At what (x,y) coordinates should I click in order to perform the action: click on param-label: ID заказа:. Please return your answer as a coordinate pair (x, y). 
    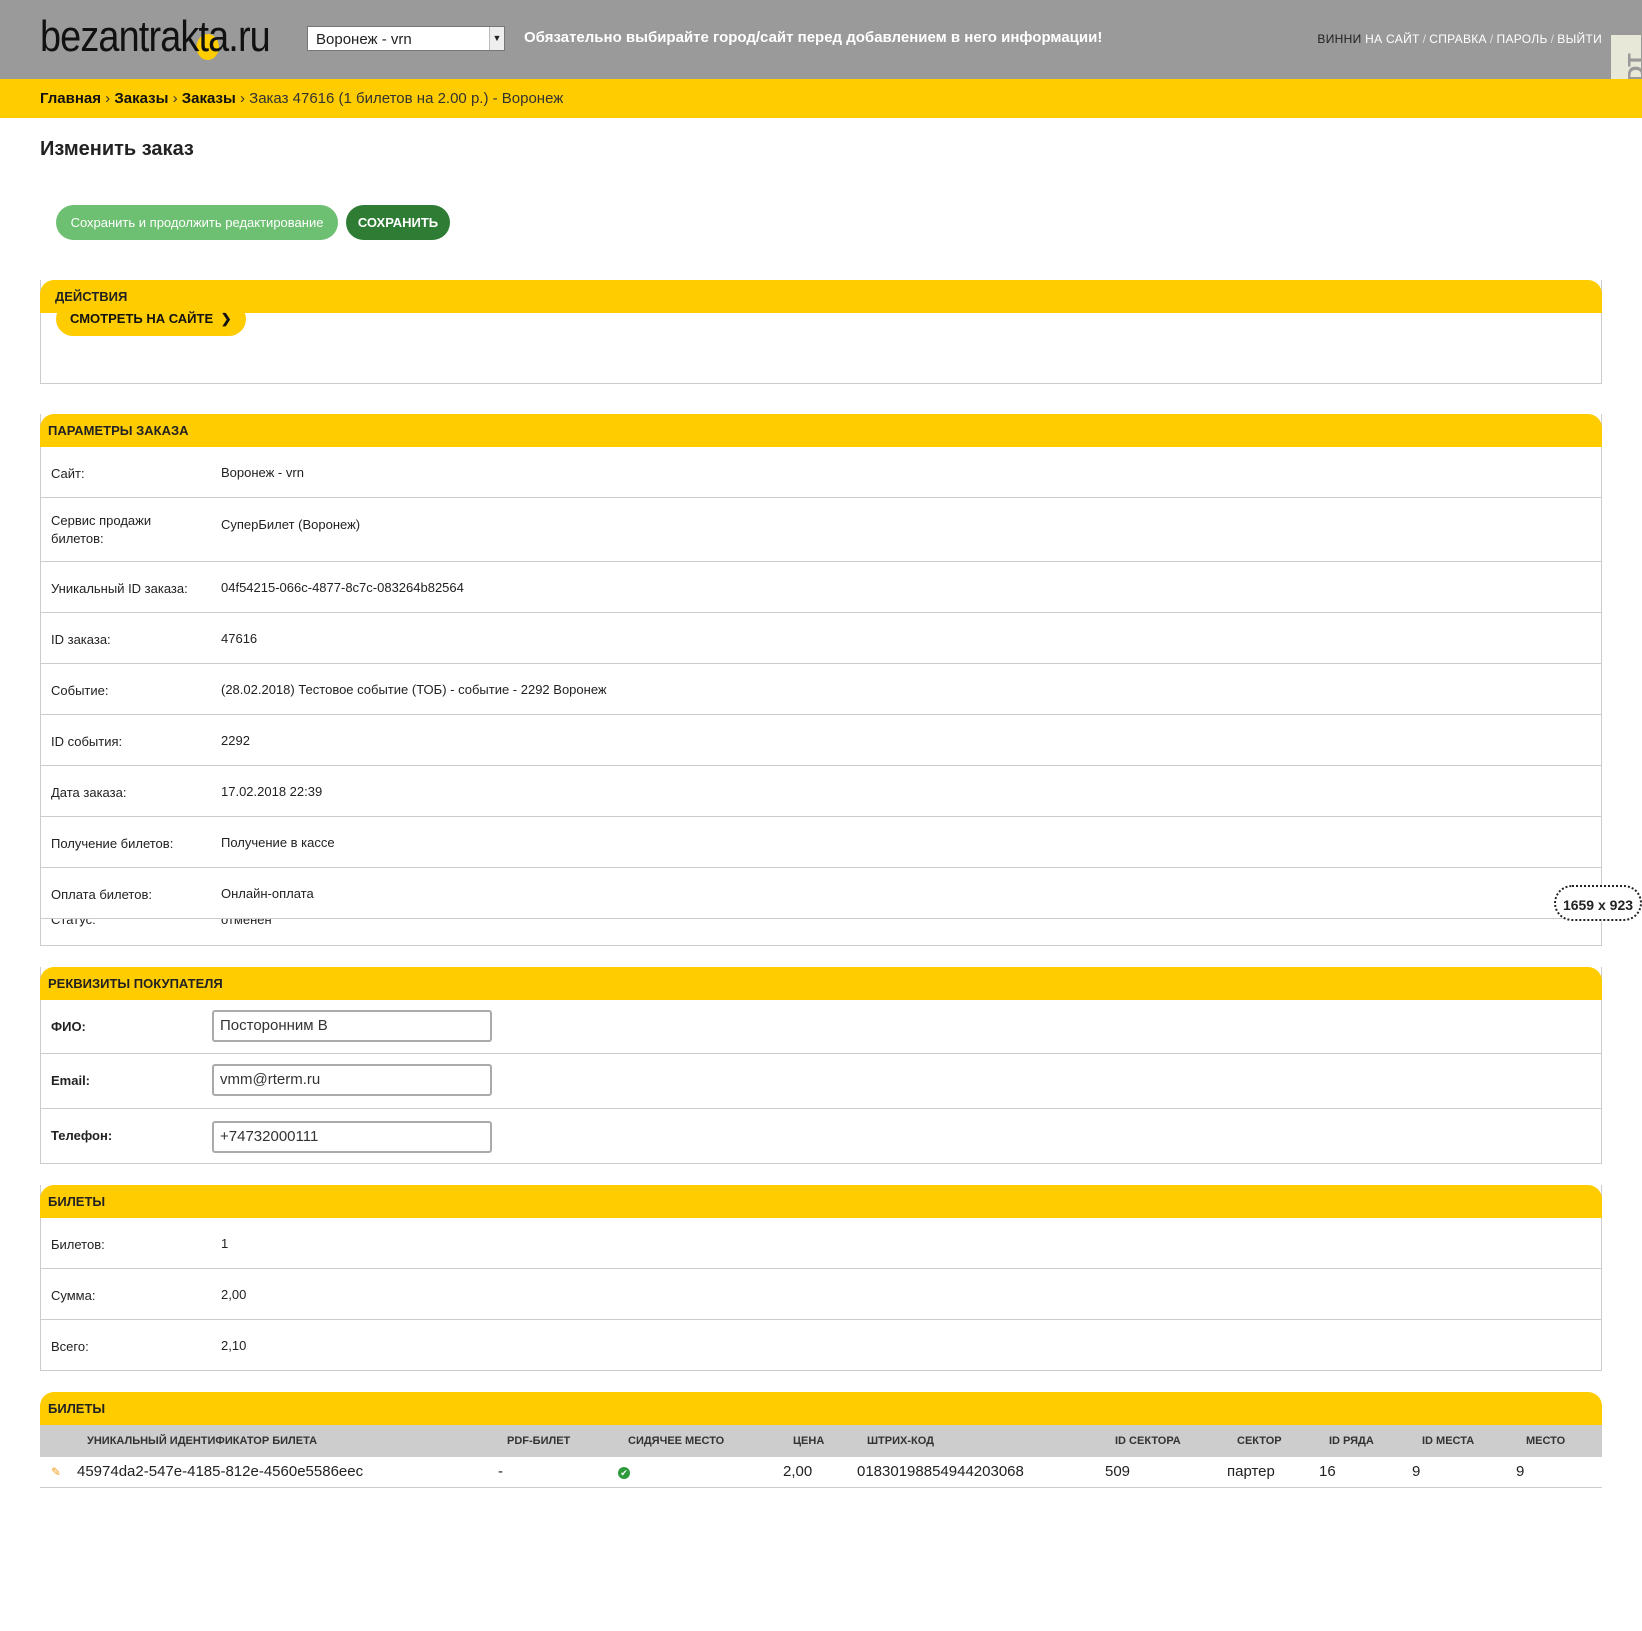
    Looking at the image, I should click on (81, 639).